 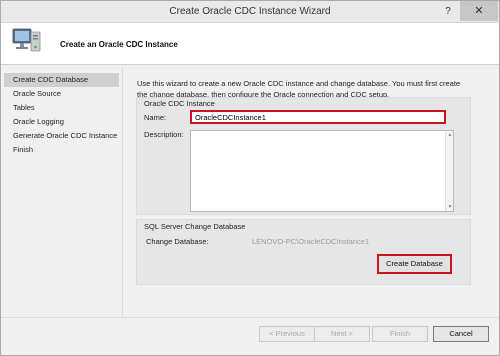 I want to click on next-button: Next >, so click(x=342, y=334).